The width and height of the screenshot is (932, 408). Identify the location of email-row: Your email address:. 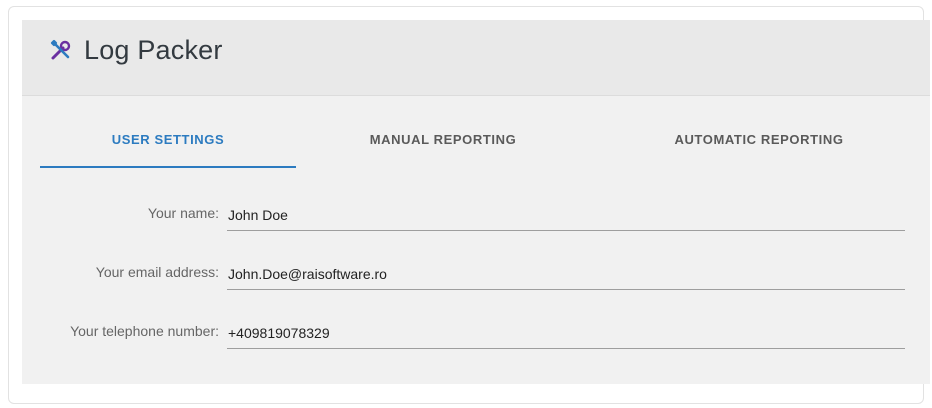
(476, 275).